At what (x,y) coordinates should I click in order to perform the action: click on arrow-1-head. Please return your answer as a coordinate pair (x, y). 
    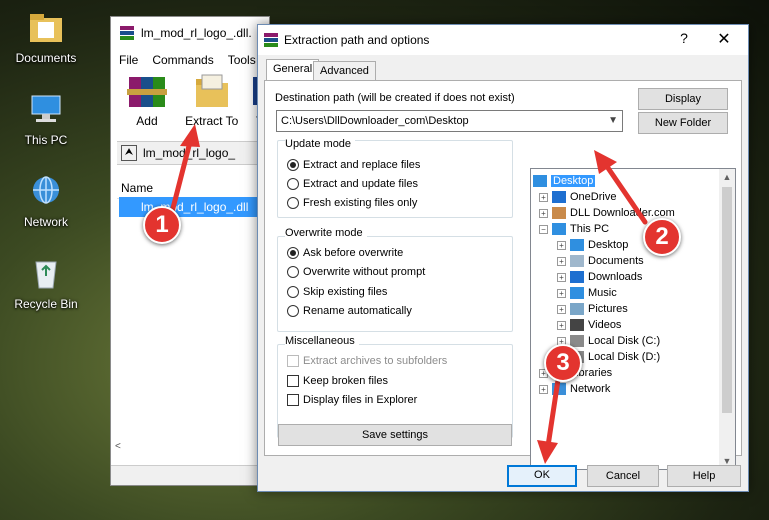
    Looking at the image, I should click on (190, 135).